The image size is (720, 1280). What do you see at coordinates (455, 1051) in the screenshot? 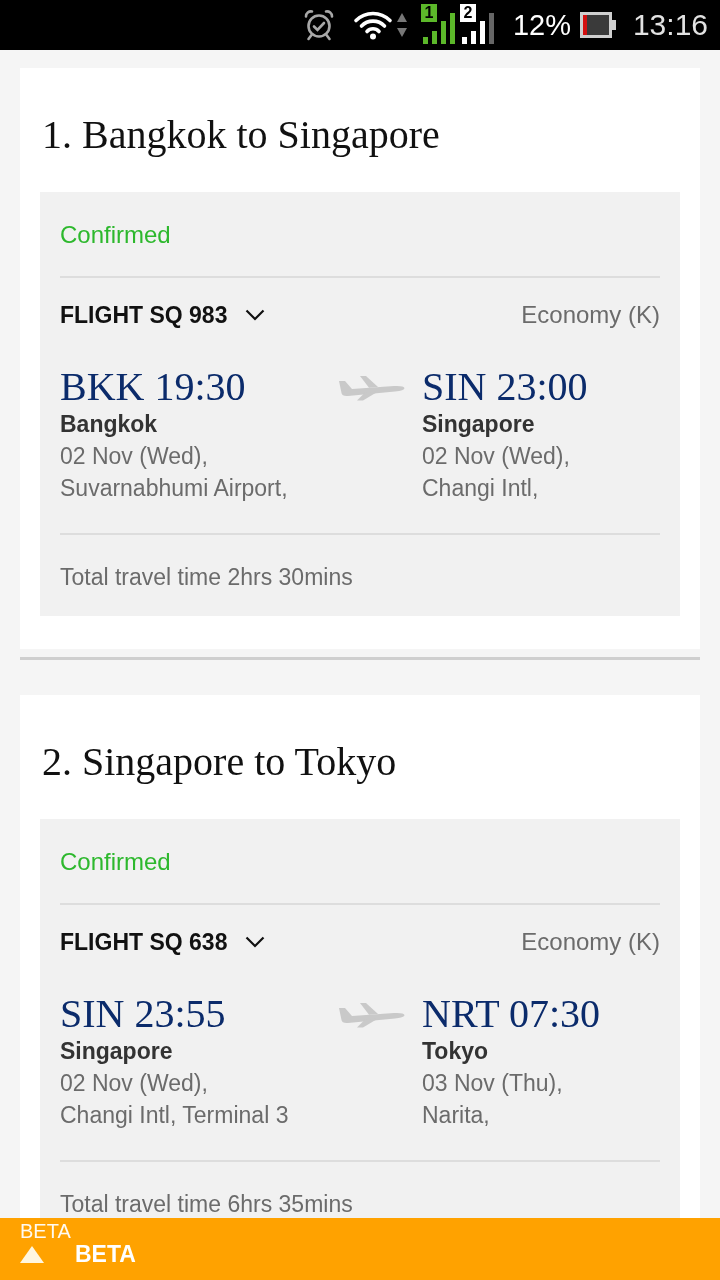
I see `city-name: Tokyo` at bounding box center [455, 1051].